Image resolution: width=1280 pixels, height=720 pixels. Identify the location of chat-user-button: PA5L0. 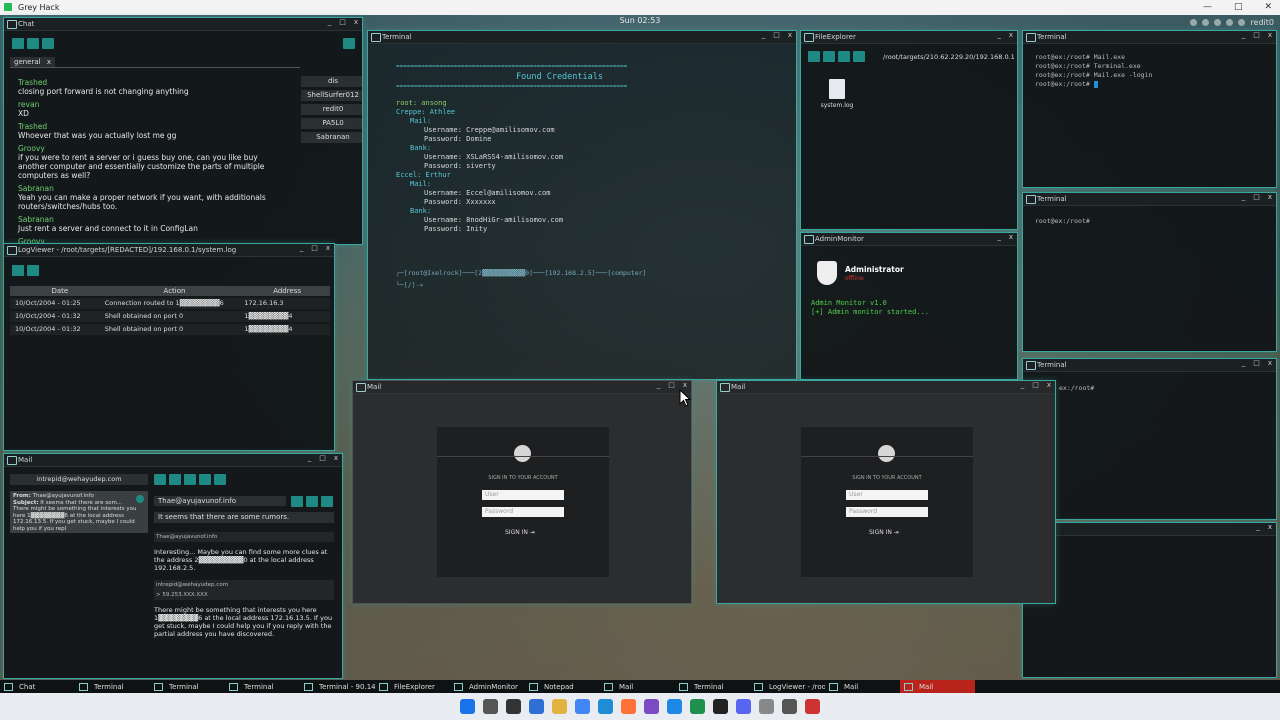
(331, 123).